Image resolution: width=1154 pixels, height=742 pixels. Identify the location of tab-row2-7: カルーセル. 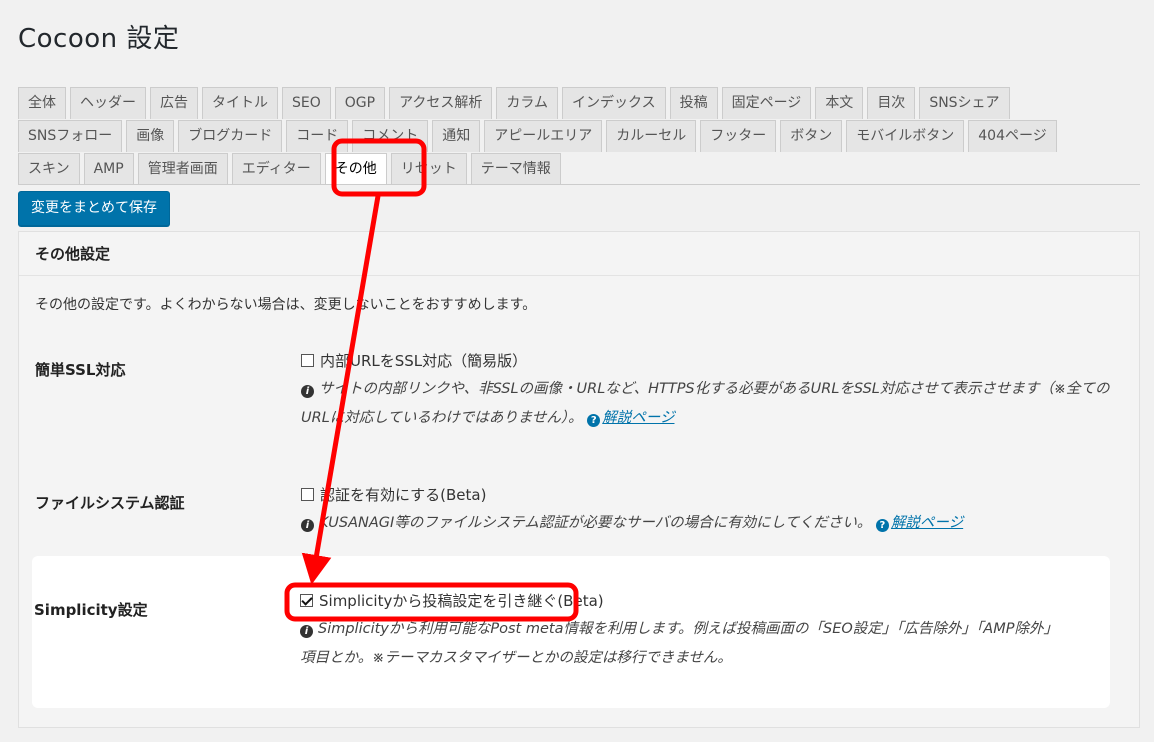
(651, 136).